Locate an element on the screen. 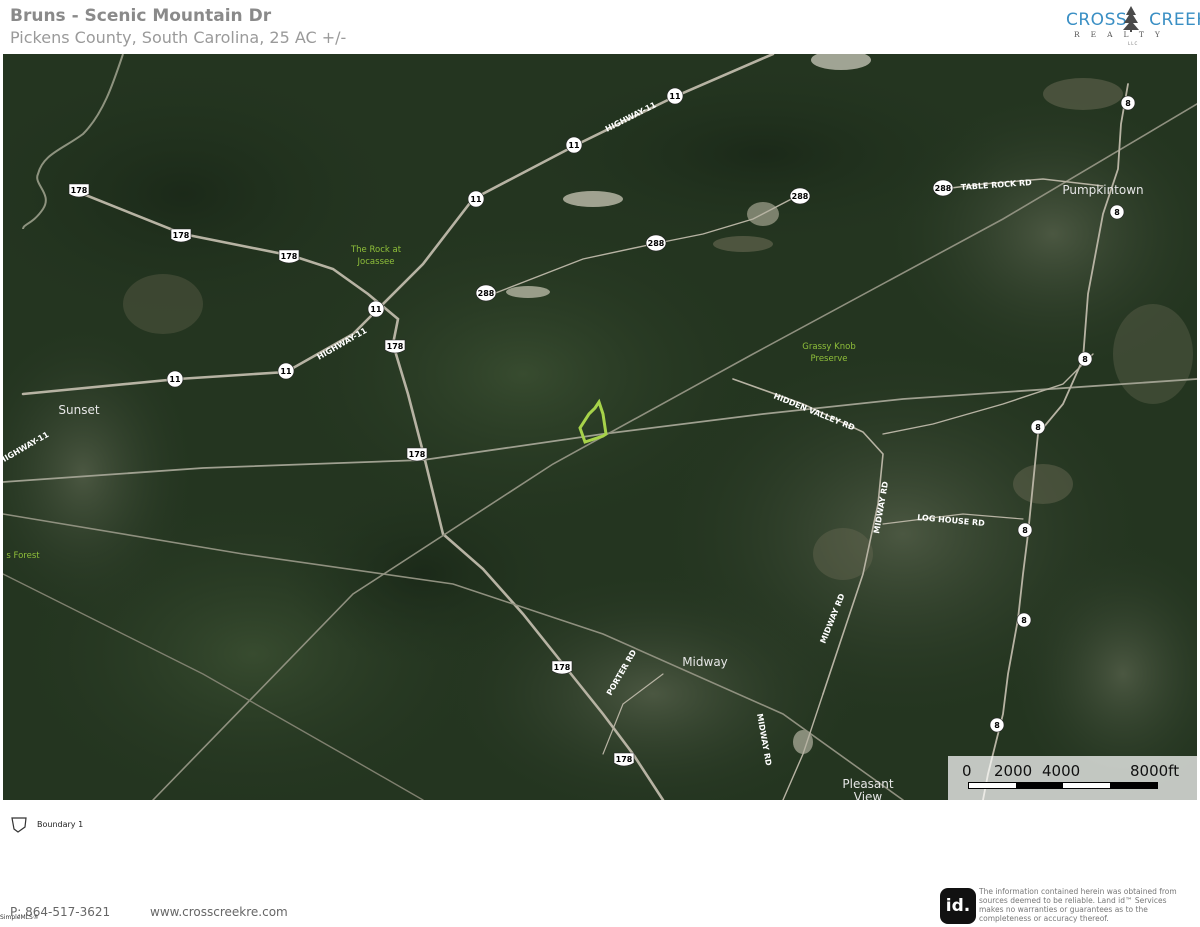 The height and width of the screenshot is (927, 1200). logo-word-creek: CREEK is located at coordinates (1174, 20).